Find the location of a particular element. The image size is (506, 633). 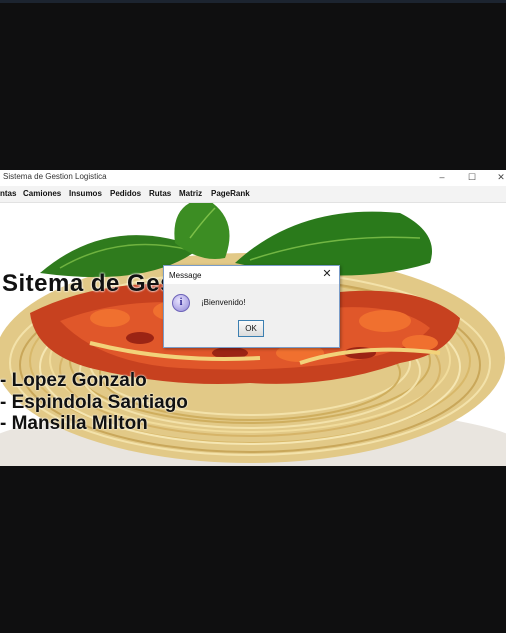

window-title: Sistema de Gestion Logistica is located at coordinates (55, 176).